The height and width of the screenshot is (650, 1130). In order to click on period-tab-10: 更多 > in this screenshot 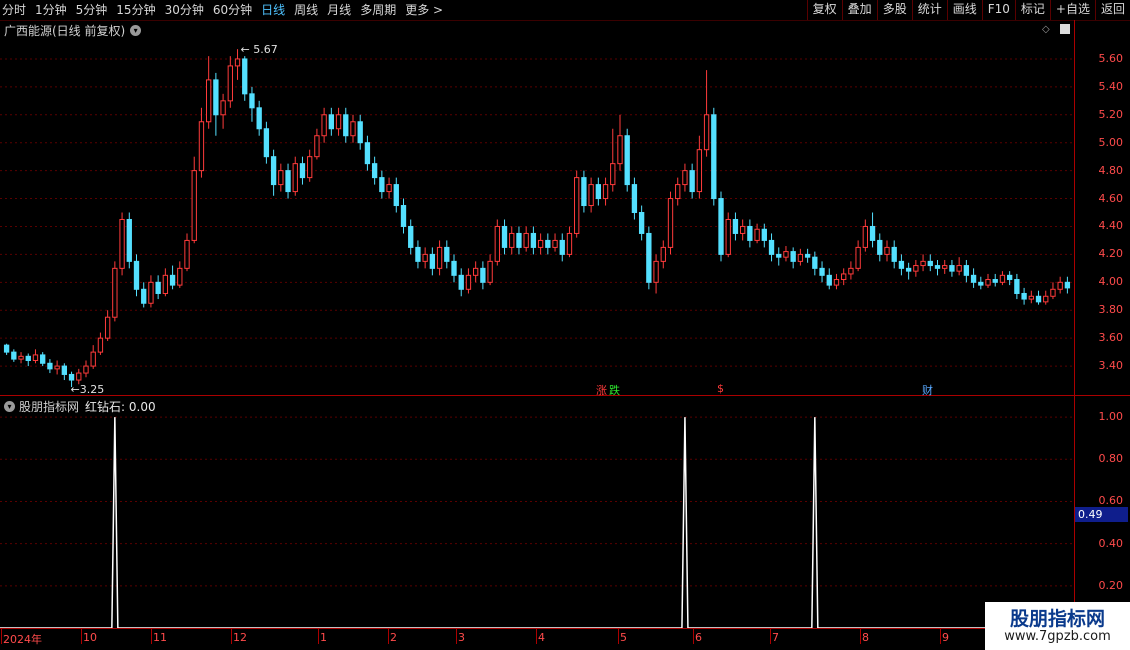, I will do `click(424, 10)`.